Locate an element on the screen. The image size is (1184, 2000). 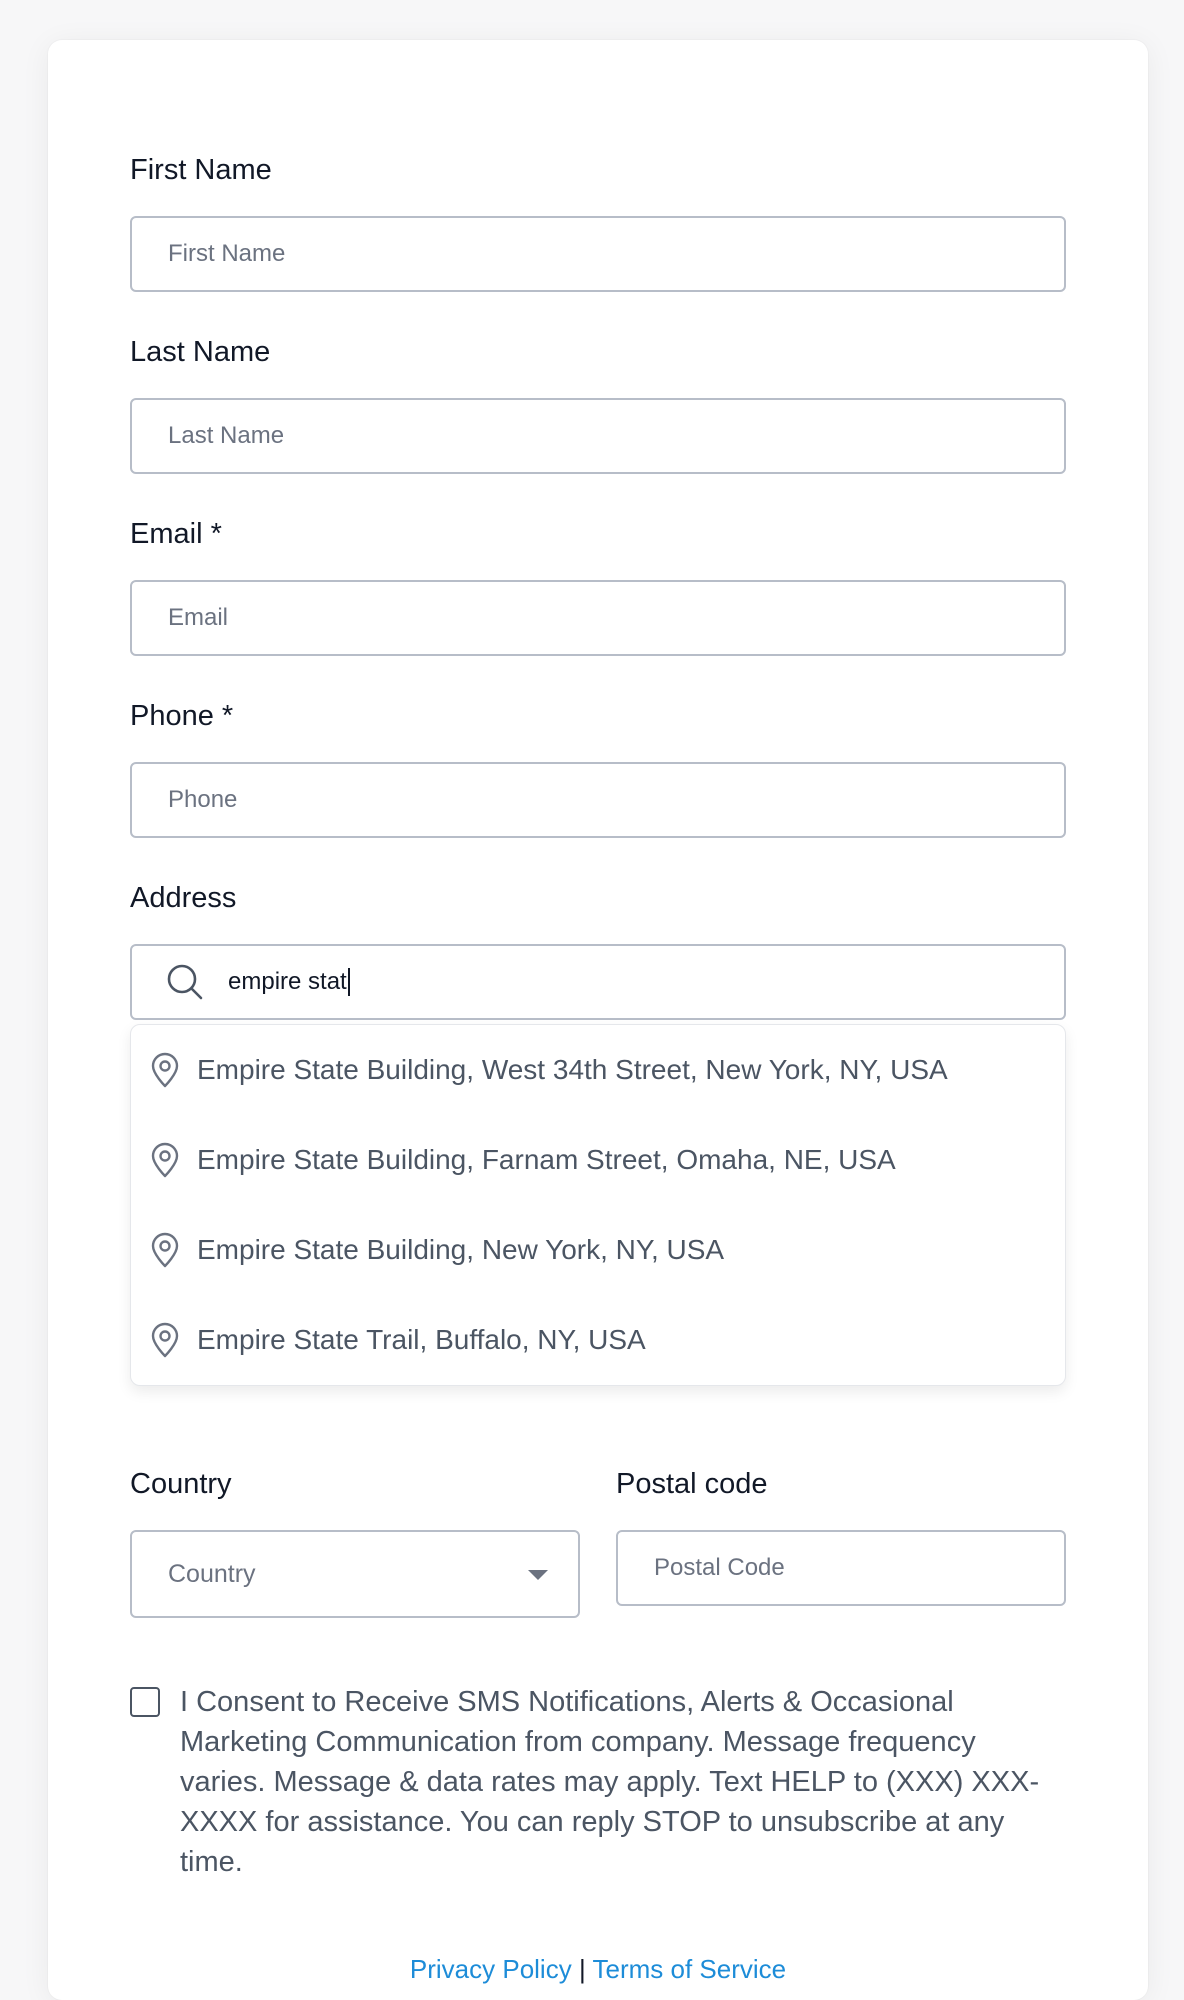
terms-of-service-link: Terms of Service is located at coordinates (689, 1969).